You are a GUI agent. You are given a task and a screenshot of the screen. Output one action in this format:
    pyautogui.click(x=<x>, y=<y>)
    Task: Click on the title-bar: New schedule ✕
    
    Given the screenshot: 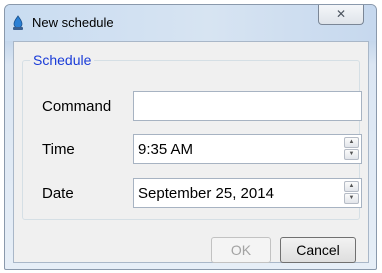 What is the action you would take?
    pyautogui.click(x=190, y=23)
    